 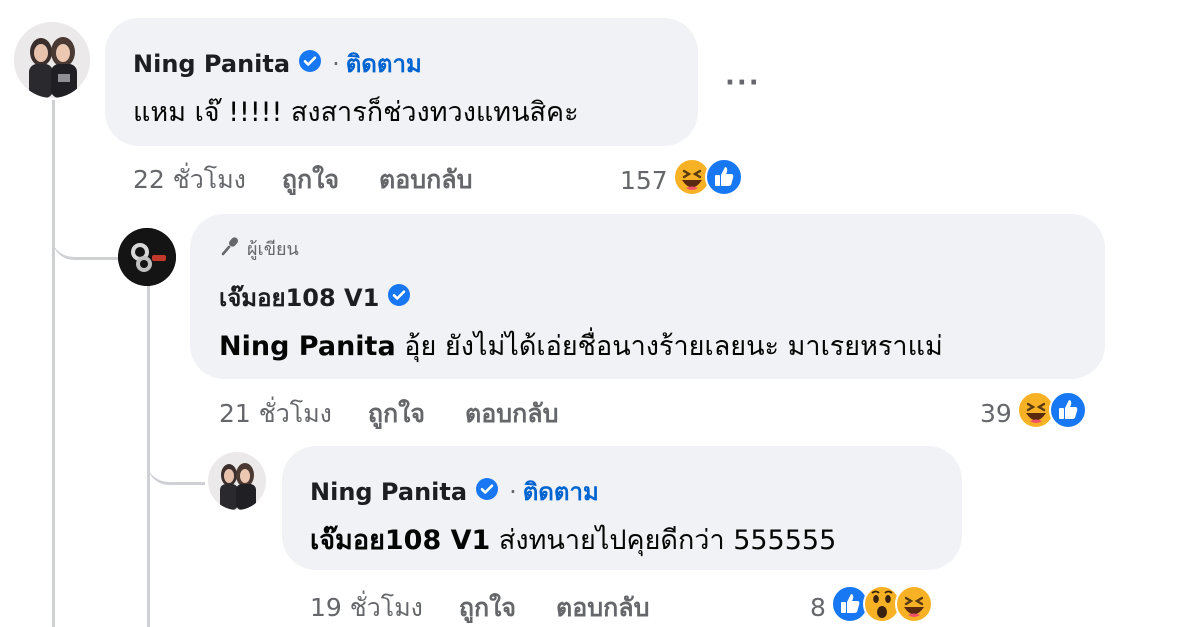 I want to click on comment-1-actions: 22 ชั่วโมง ถูกใจ ตอบกลับ, so click(x=302, y=180).